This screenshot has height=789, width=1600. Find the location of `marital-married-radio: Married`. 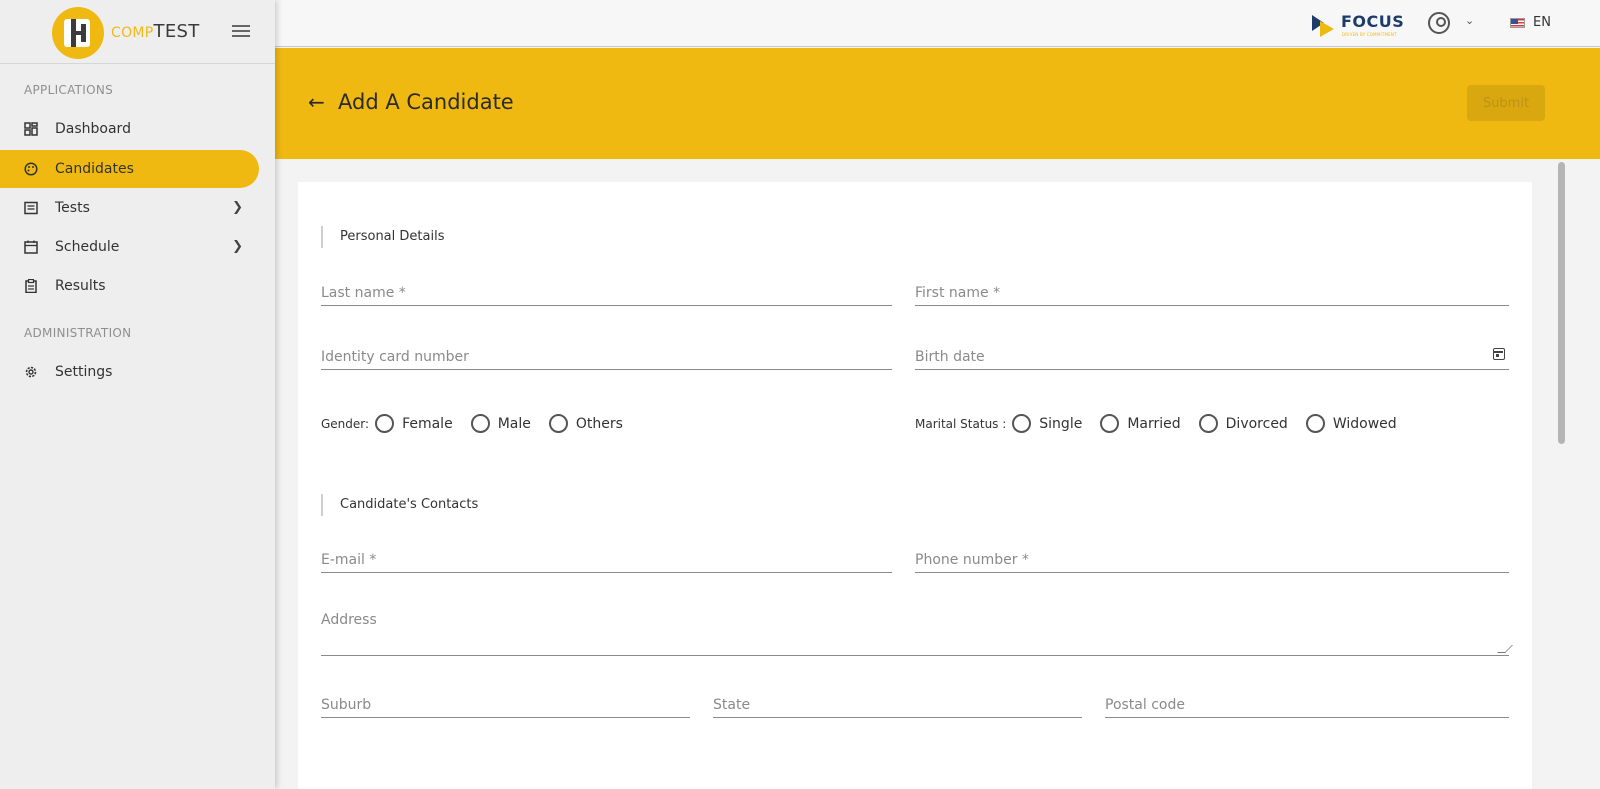

marital-married-radio: Married is located at coordinates (1140, 423).